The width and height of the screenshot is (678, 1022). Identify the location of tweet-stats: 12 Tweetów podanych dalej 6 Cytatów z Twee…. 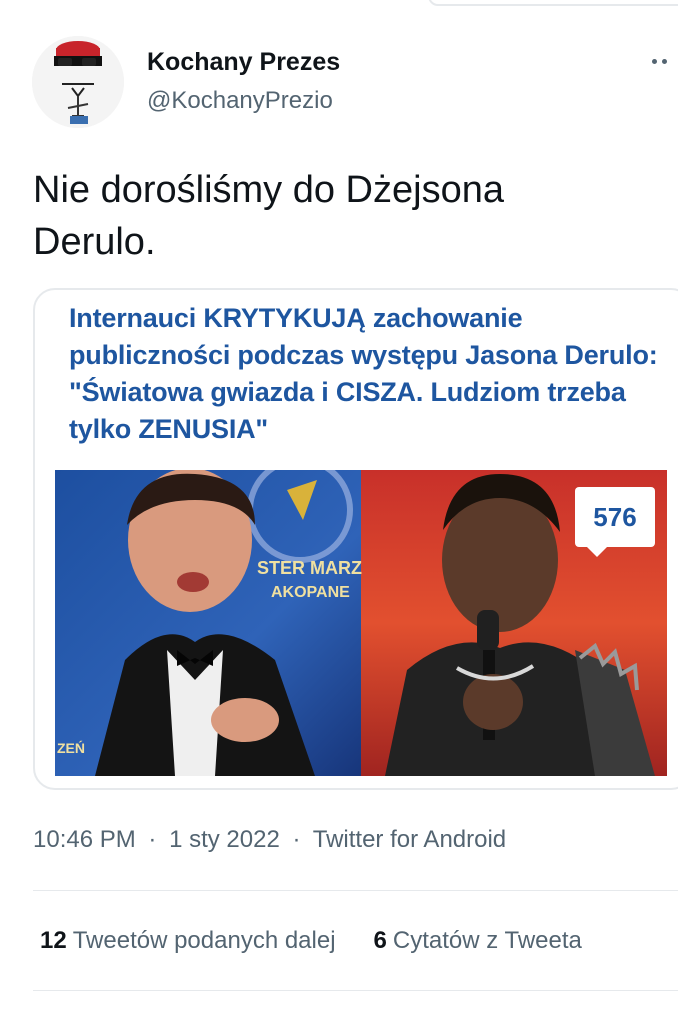
(311, 941).